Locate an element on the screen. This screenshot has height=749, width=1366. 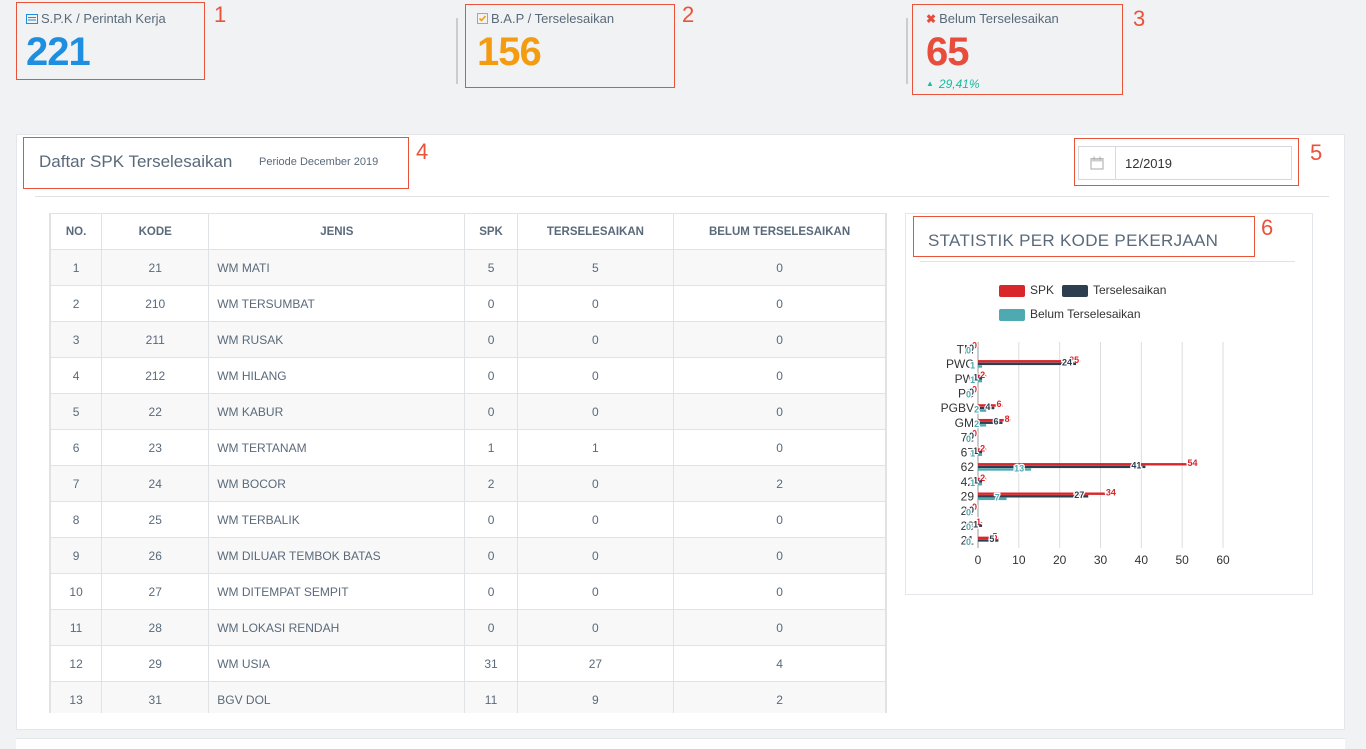
annotation-number-1: 1 is located at coordinates (220, 14).